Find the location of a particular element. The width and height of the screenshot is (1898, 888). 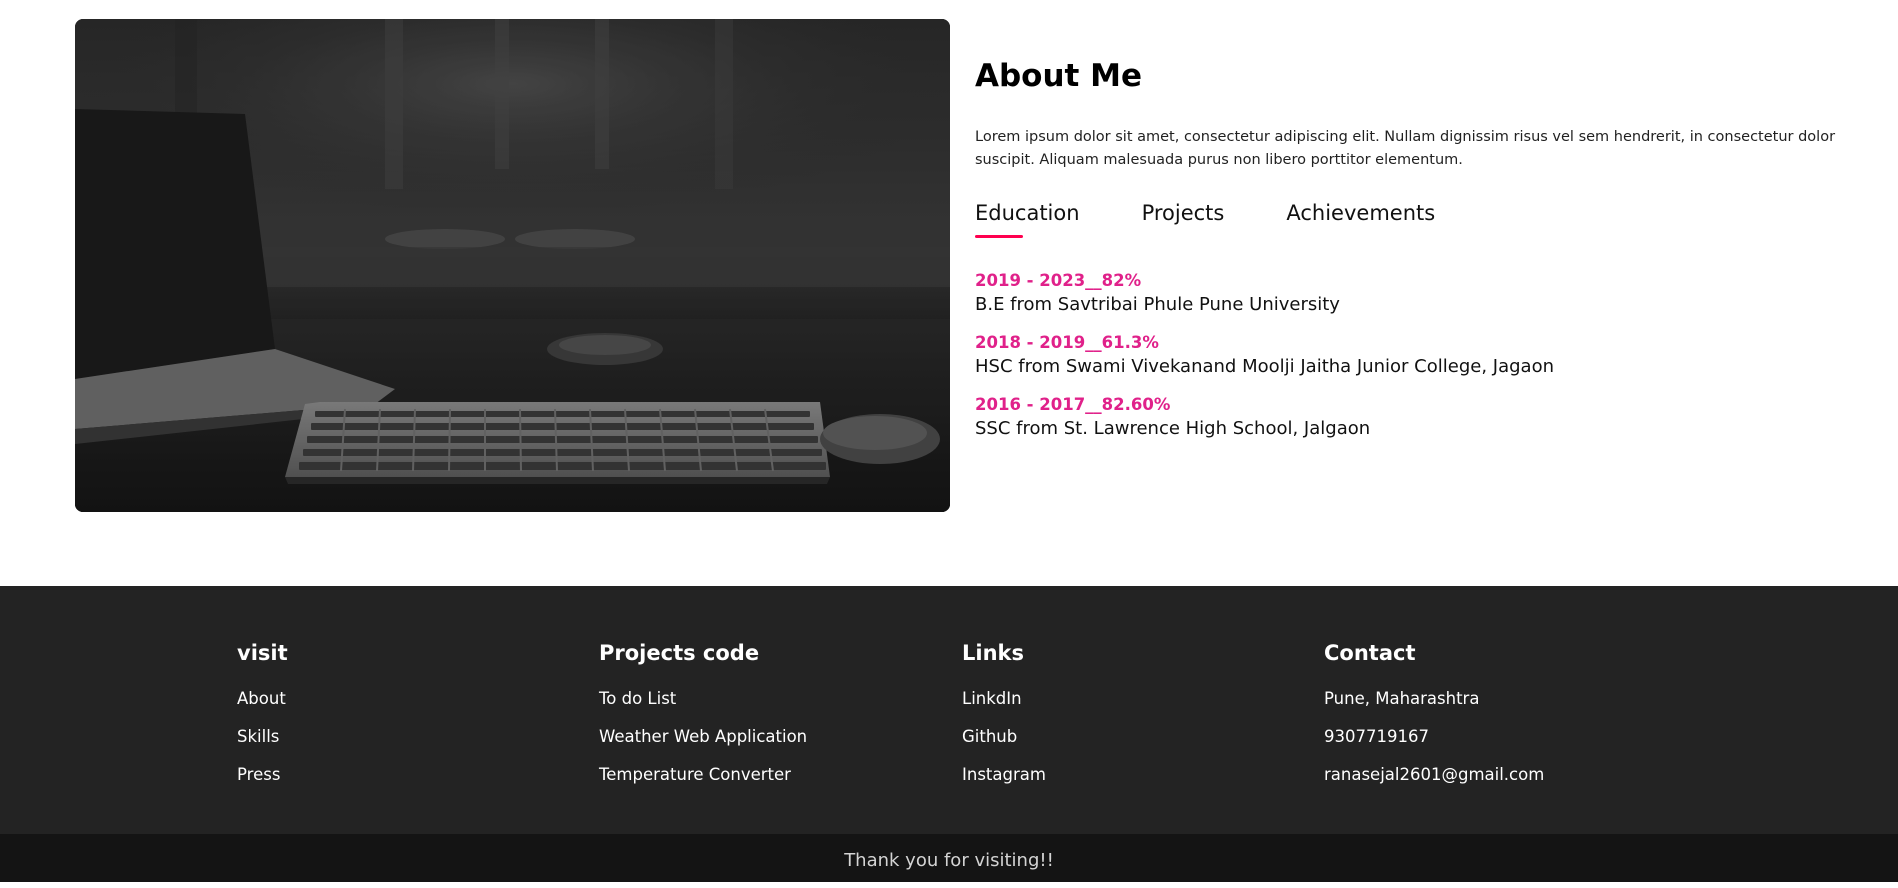

tab-education: Education is located at coordinates (1027, 218).